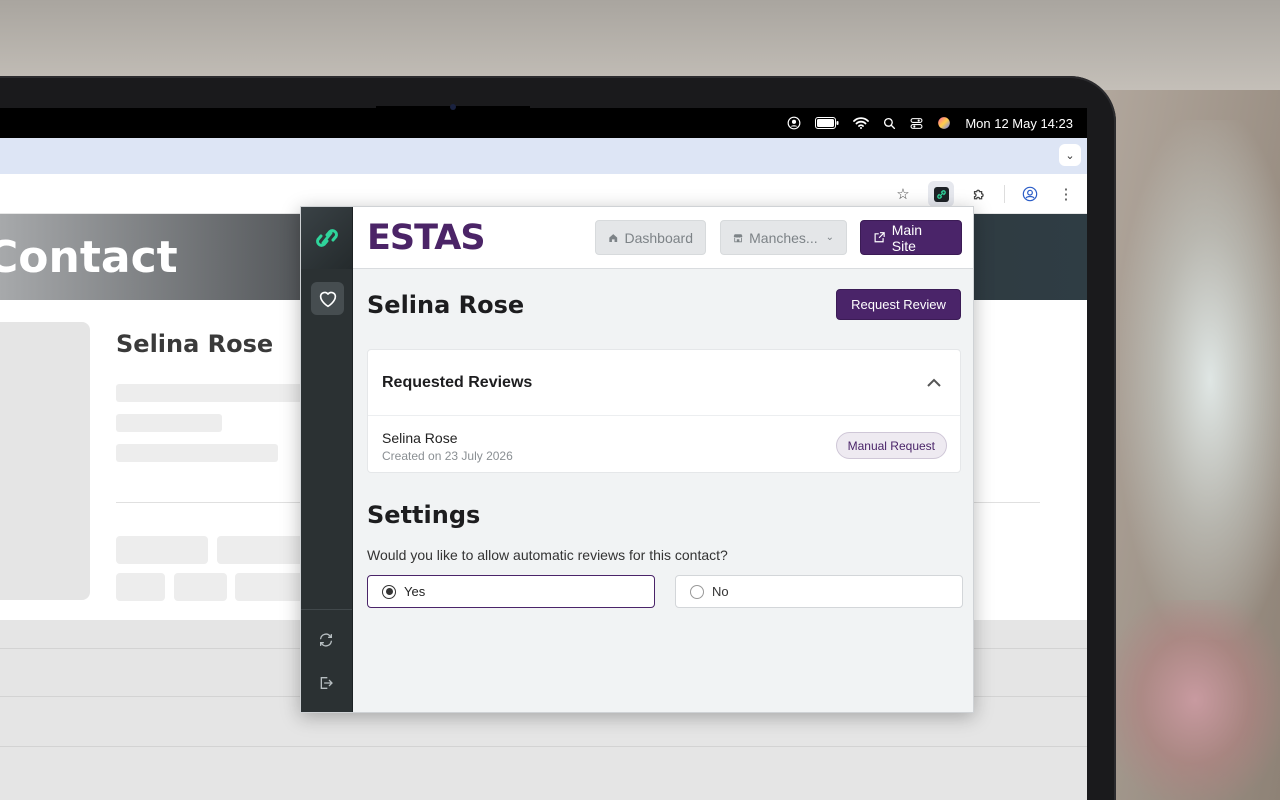  I want to click on heart-icon, so click(327, 299).